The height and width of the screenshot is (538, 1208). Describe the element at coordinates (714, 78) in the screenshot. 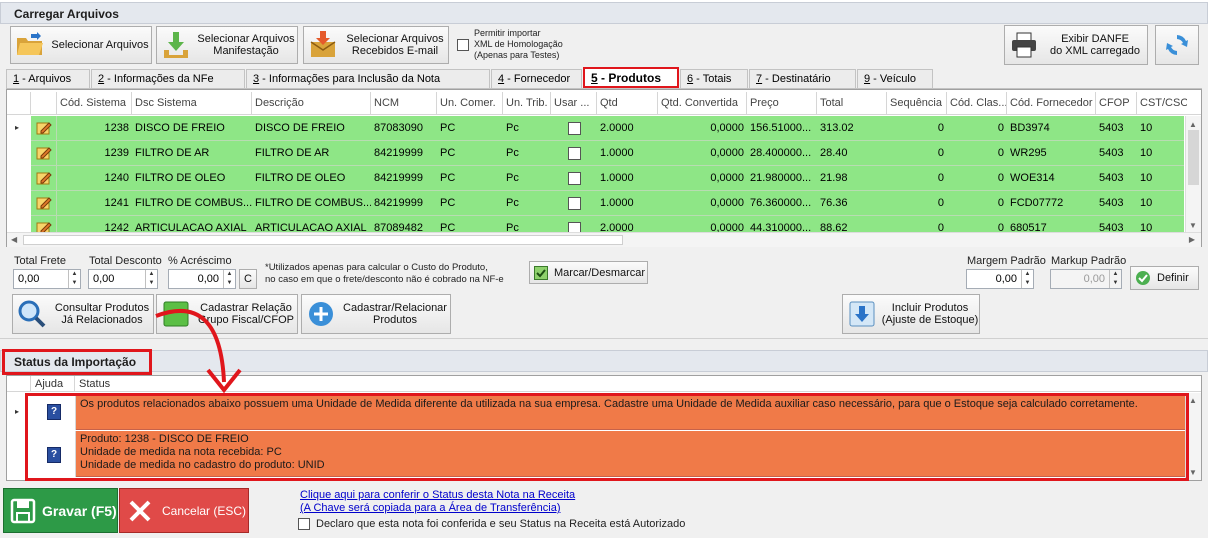

I see `tab-totais: 6 - Totais` at that location.